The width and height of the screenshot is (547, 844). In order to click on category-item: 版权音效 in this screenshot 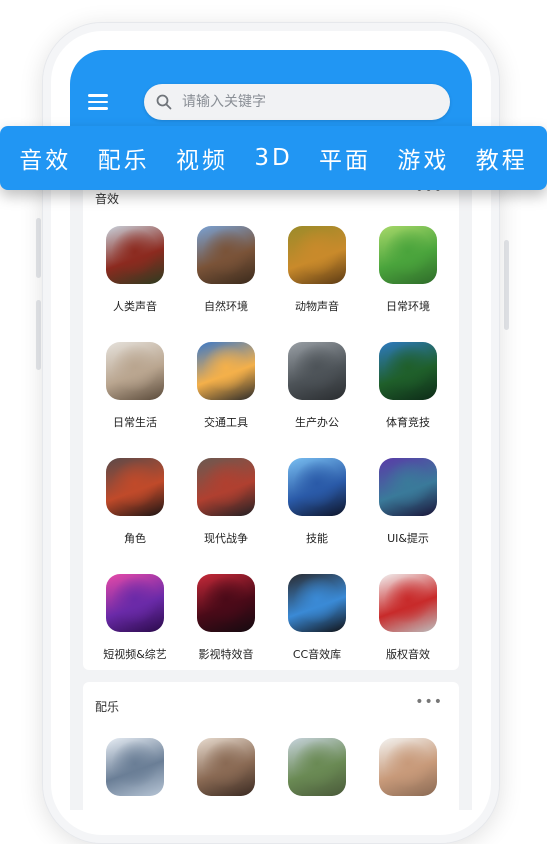, I will do `click(408, 618)`.